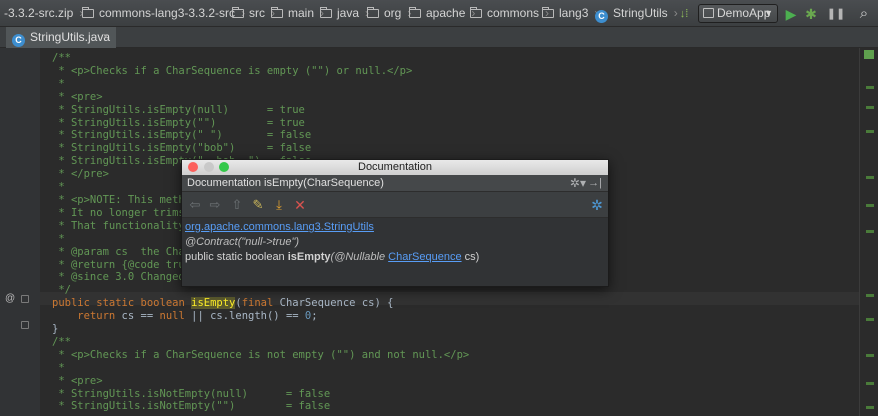 This screenshot has width=878, height=416. Describe the element at coordinates (215, 205) in the screenshot. I see `forward-icon: ⇨` at that location.